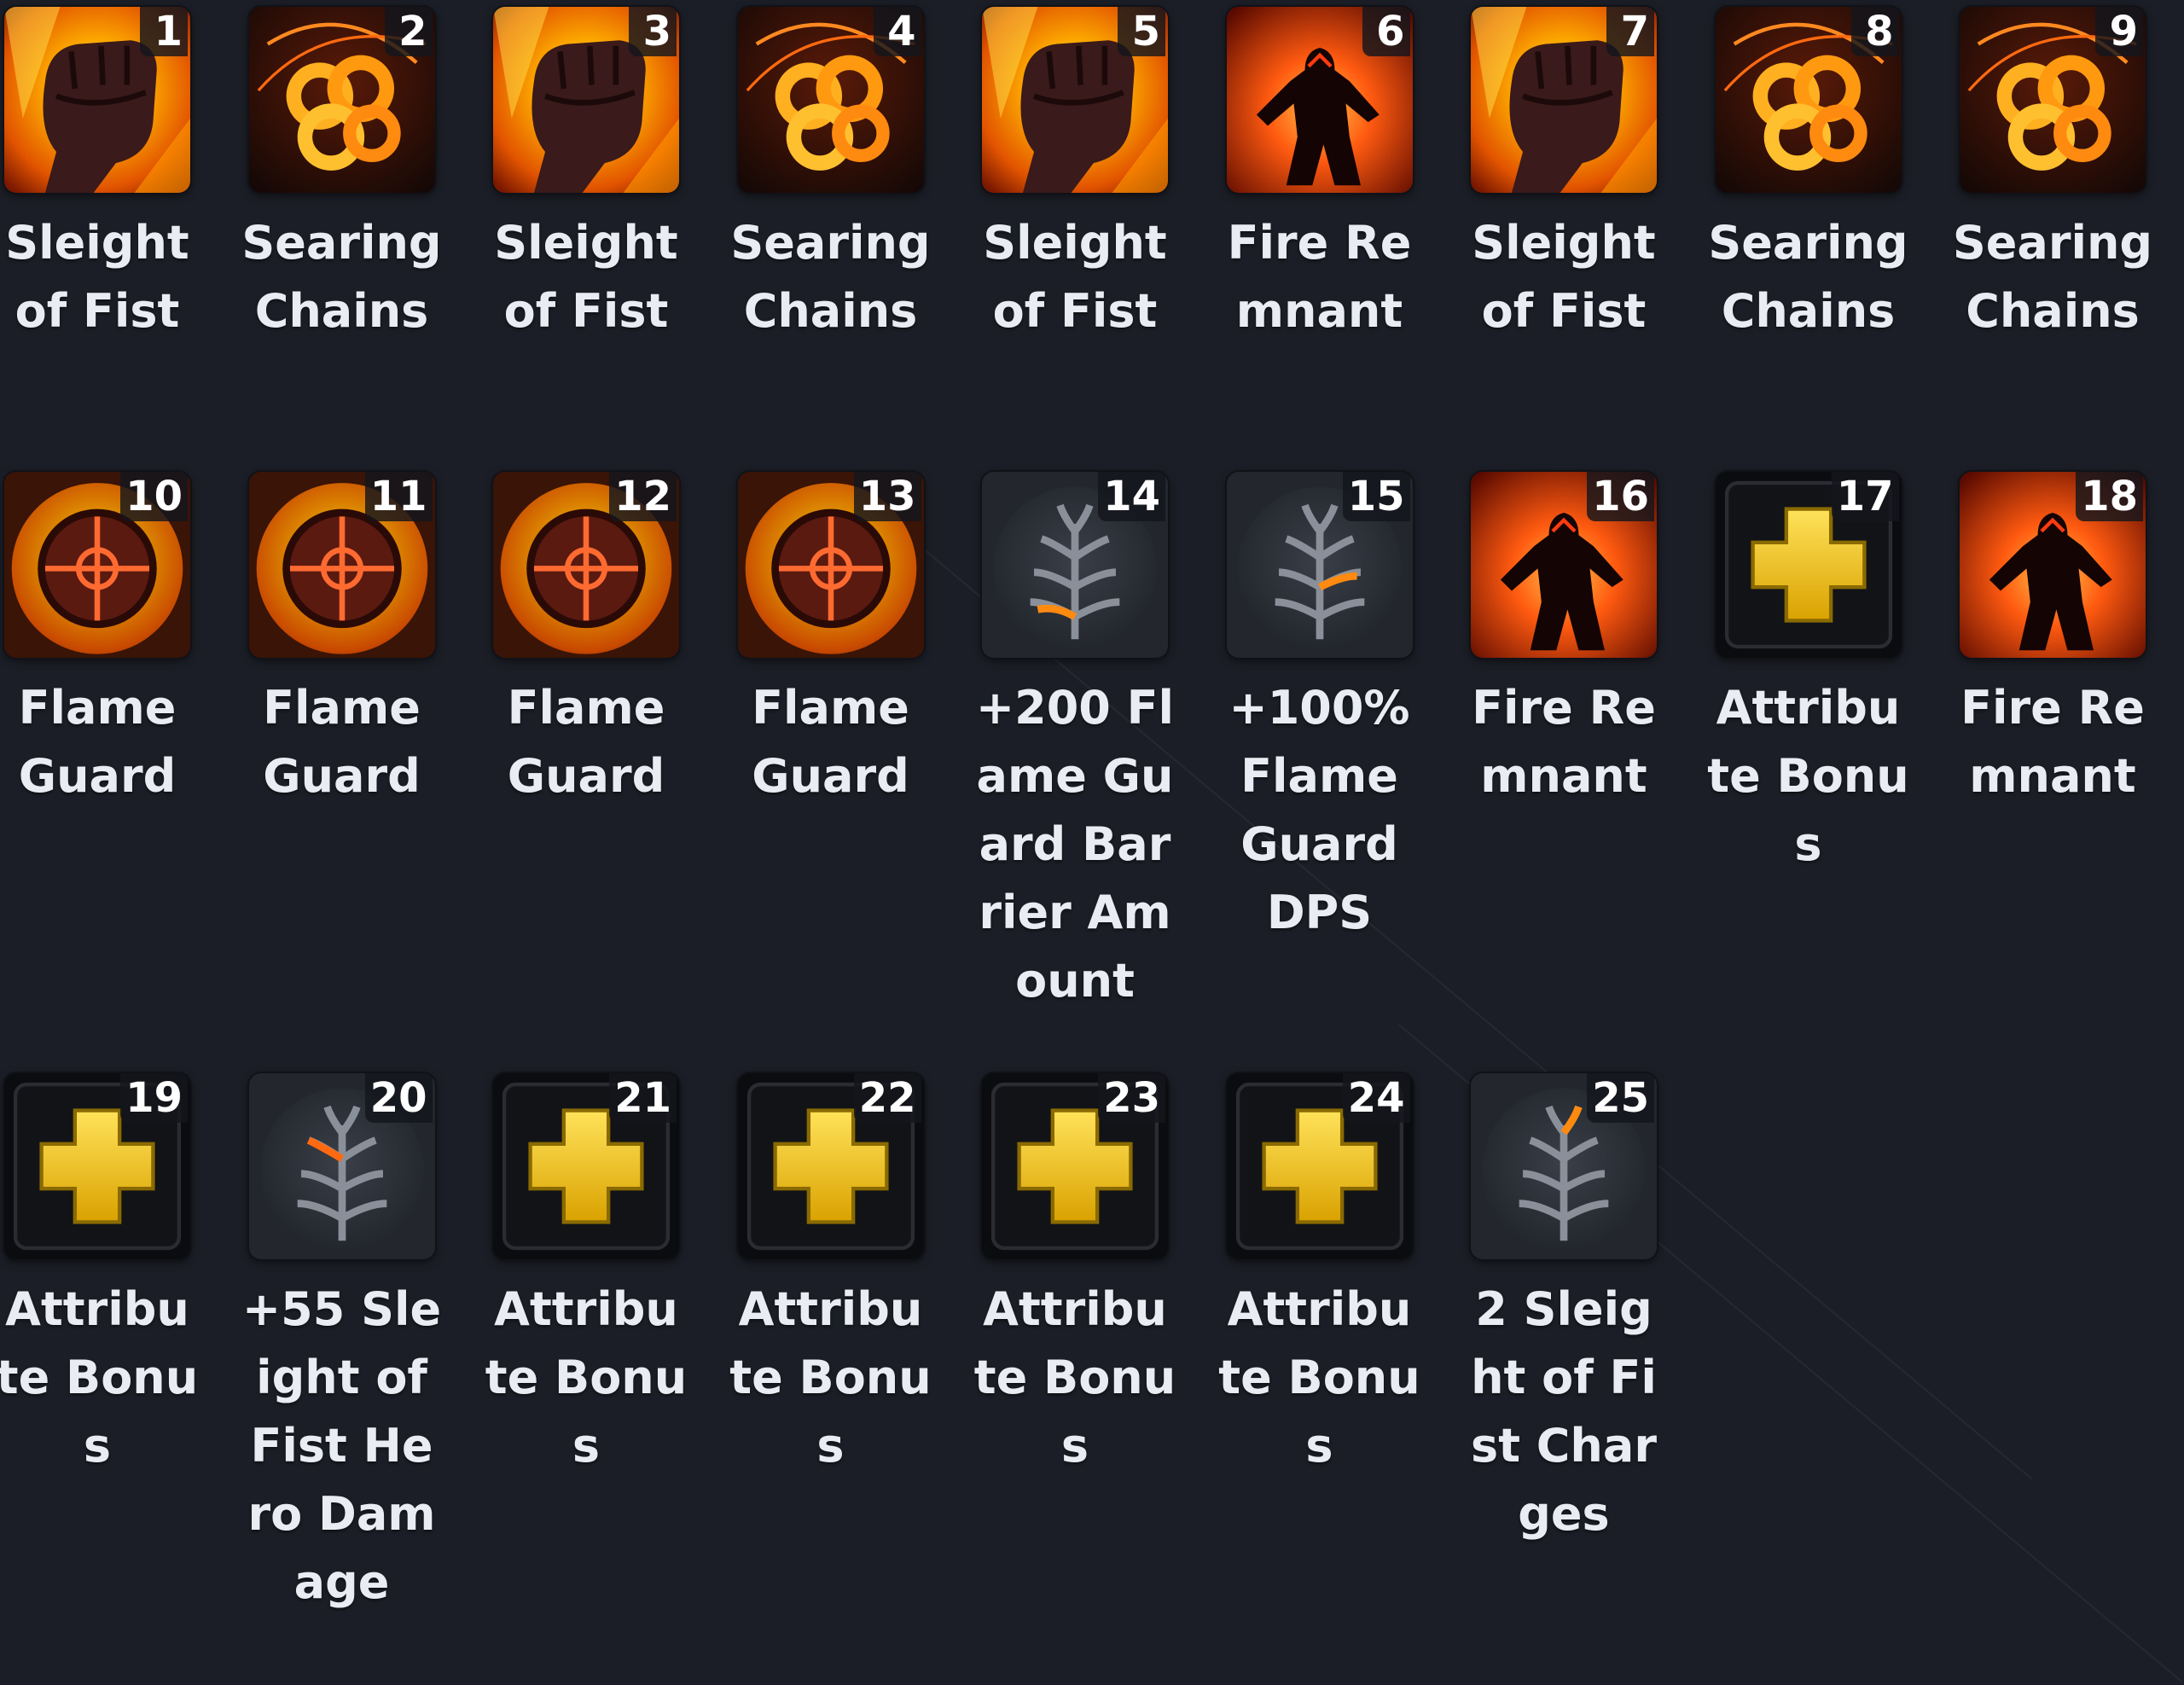 The image size is (2184, 1685). What do you see at coordinates (2119, 31) in the screenshot?
I see `skill-order-number: 9` at bounding box center [2119, 31].